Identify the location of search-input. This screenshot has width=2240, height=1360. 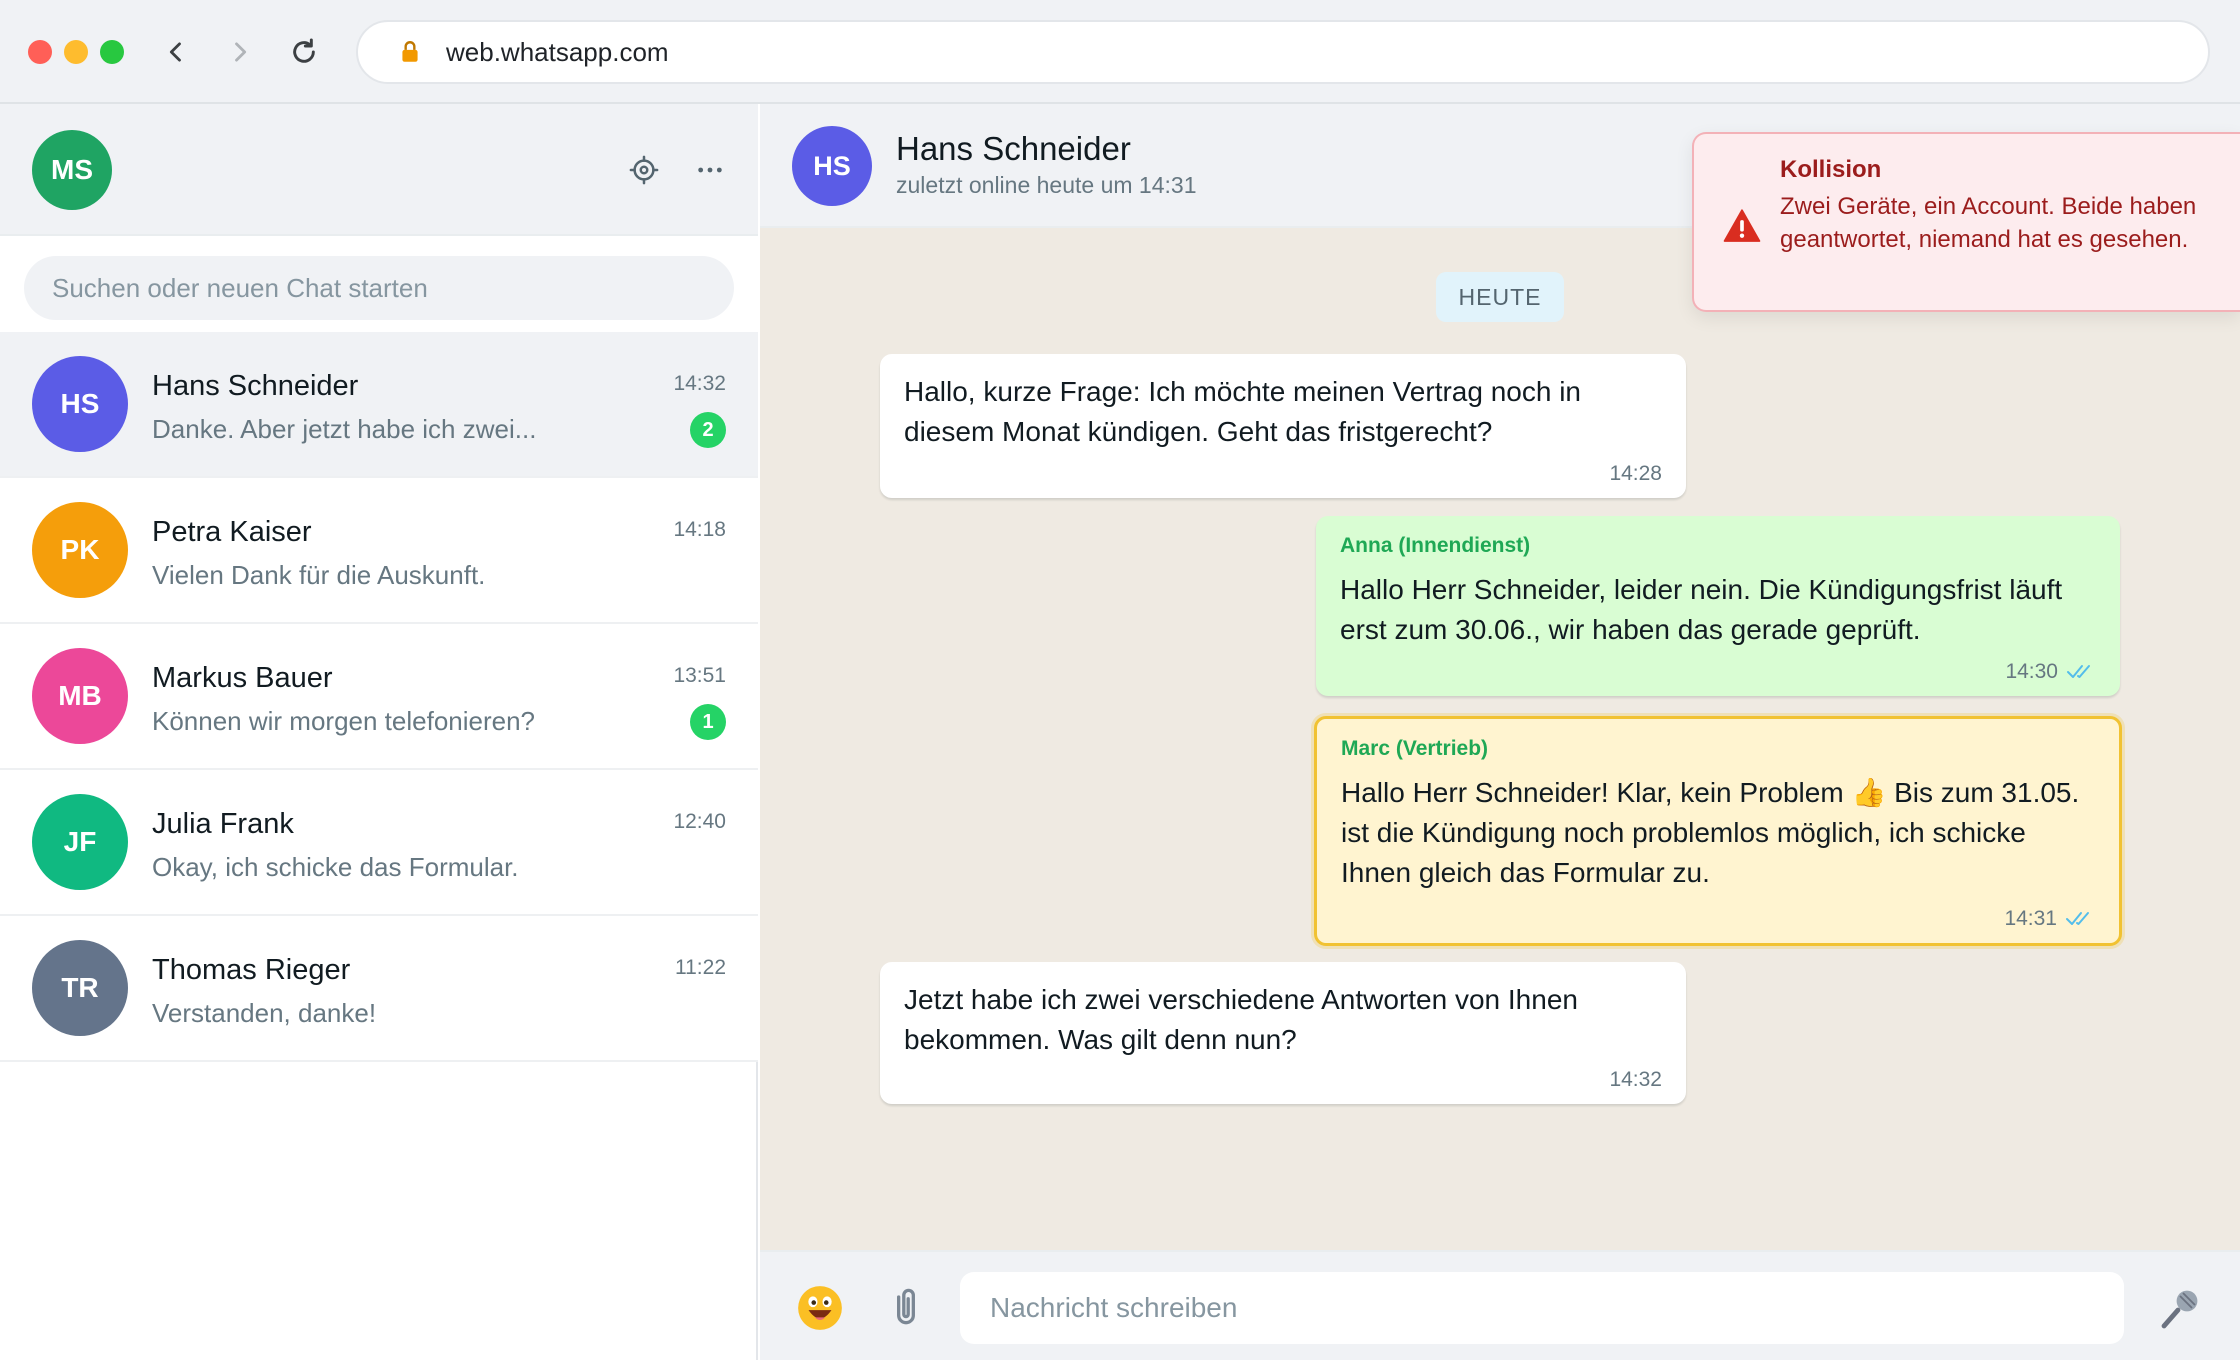
(379, 288).